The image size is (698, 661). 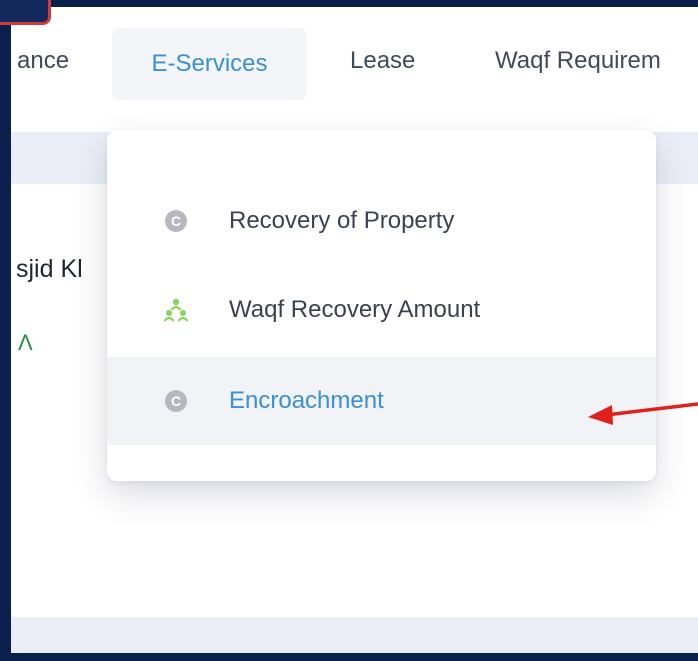 What do you see at coordinates (643, 413) in the screenshot?
I see `annotation-arrow-icon` at bounding box center [643, 413].